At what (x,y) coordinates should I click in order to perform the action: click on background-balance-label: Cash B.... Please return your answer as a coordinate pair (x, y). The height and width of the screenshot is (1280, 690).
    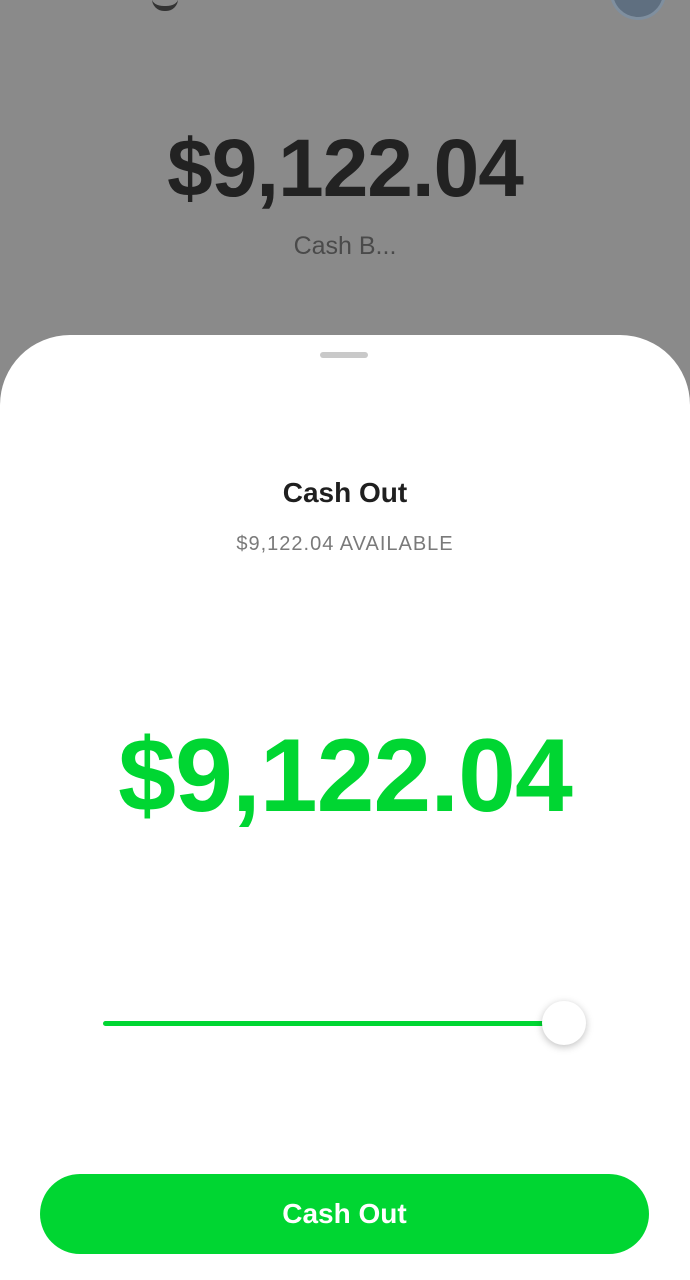
    Looking at the image, I should click on (345, 246).